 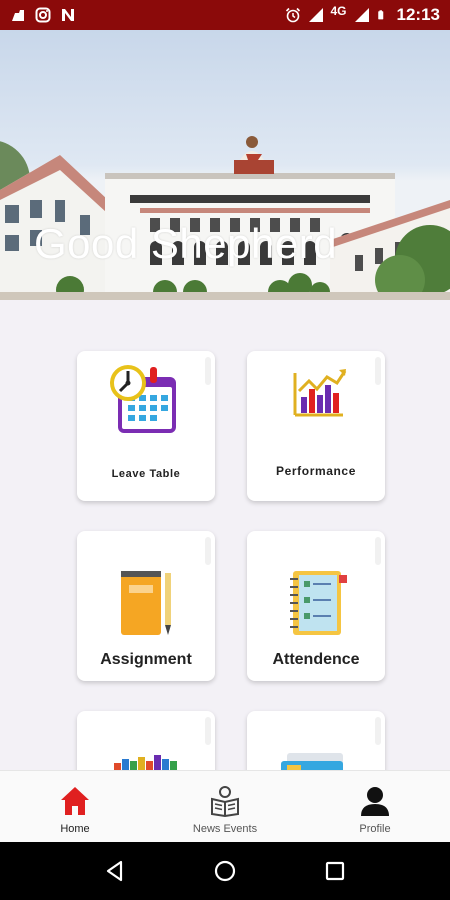 I want to click on tile-label: Leave Table, so click(x=146, y=474).